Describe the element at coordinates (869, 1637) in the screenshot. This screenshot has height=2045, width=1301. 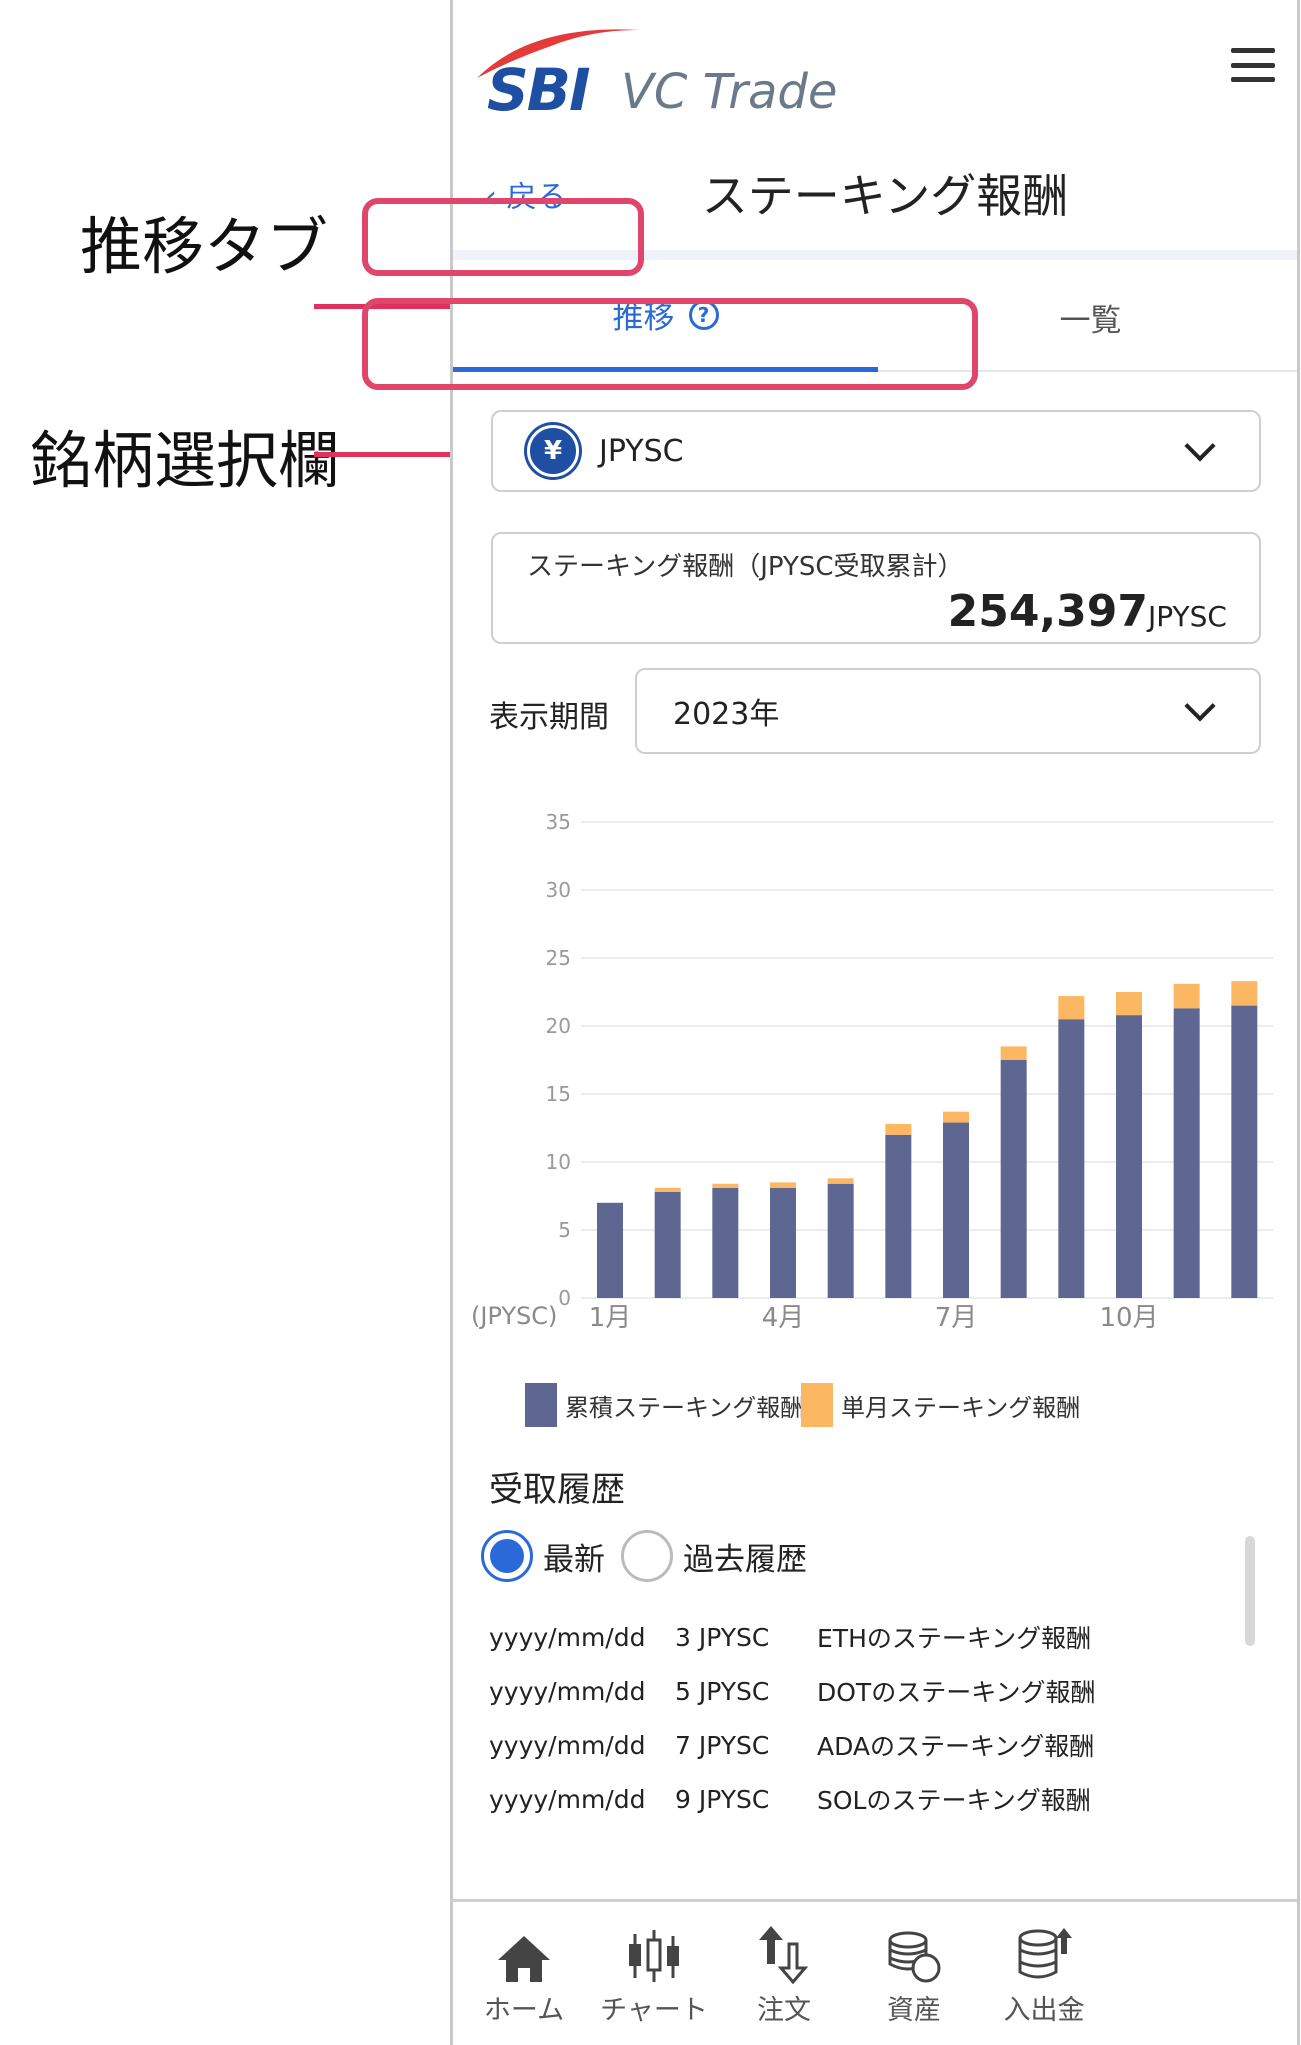
I see `history-row: yyyy/mm/dd 3 JPYSC ETHのステーキング報酬` at that location.